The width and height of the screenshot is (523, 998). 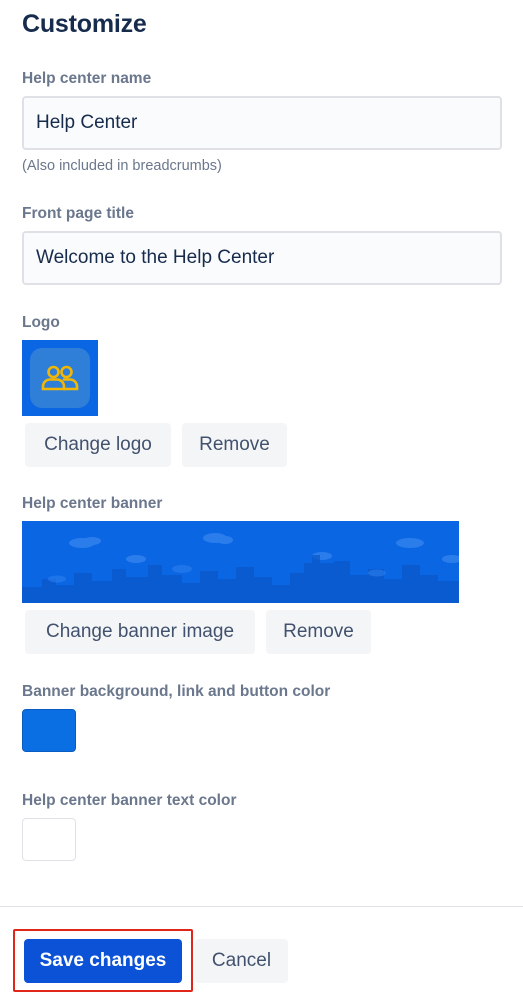 I want to click on page-title: Customize, so click(x=84, y=24).